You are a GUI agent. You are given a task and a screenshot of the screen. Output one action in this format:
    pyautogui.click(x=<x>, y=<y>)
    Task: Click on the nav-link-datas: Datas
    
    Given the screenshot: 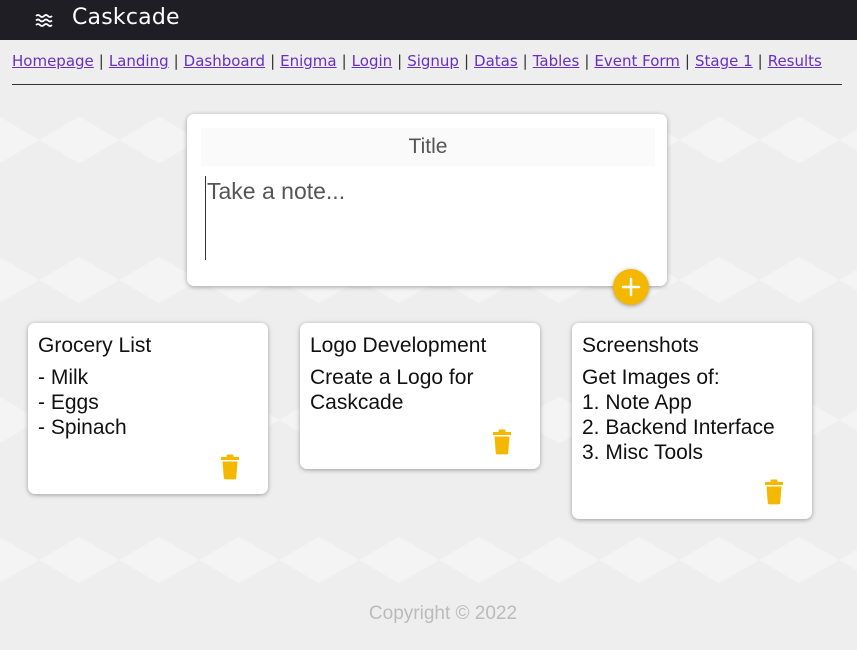 What is the action you would take?
    pyautogui.click(x=496, y=61)
    